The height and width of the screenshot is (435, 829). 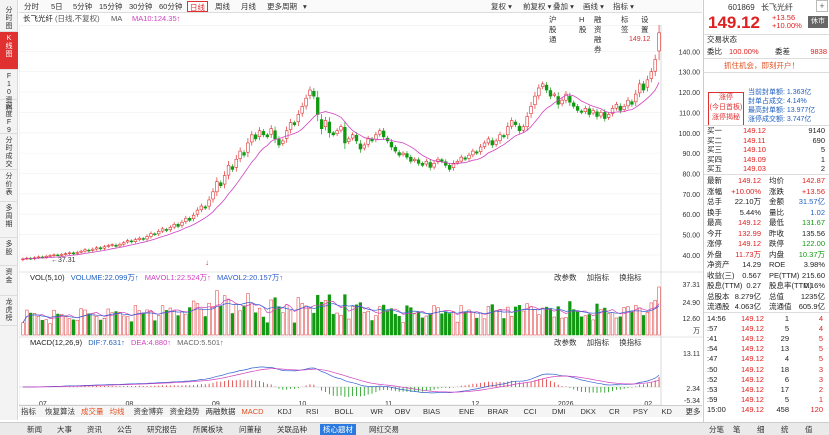 What do you see at coordinates (537, 6) in the screenshot?
I see `toolbar-item-1: 前复权 ▾` at bounding box center [537, 6].